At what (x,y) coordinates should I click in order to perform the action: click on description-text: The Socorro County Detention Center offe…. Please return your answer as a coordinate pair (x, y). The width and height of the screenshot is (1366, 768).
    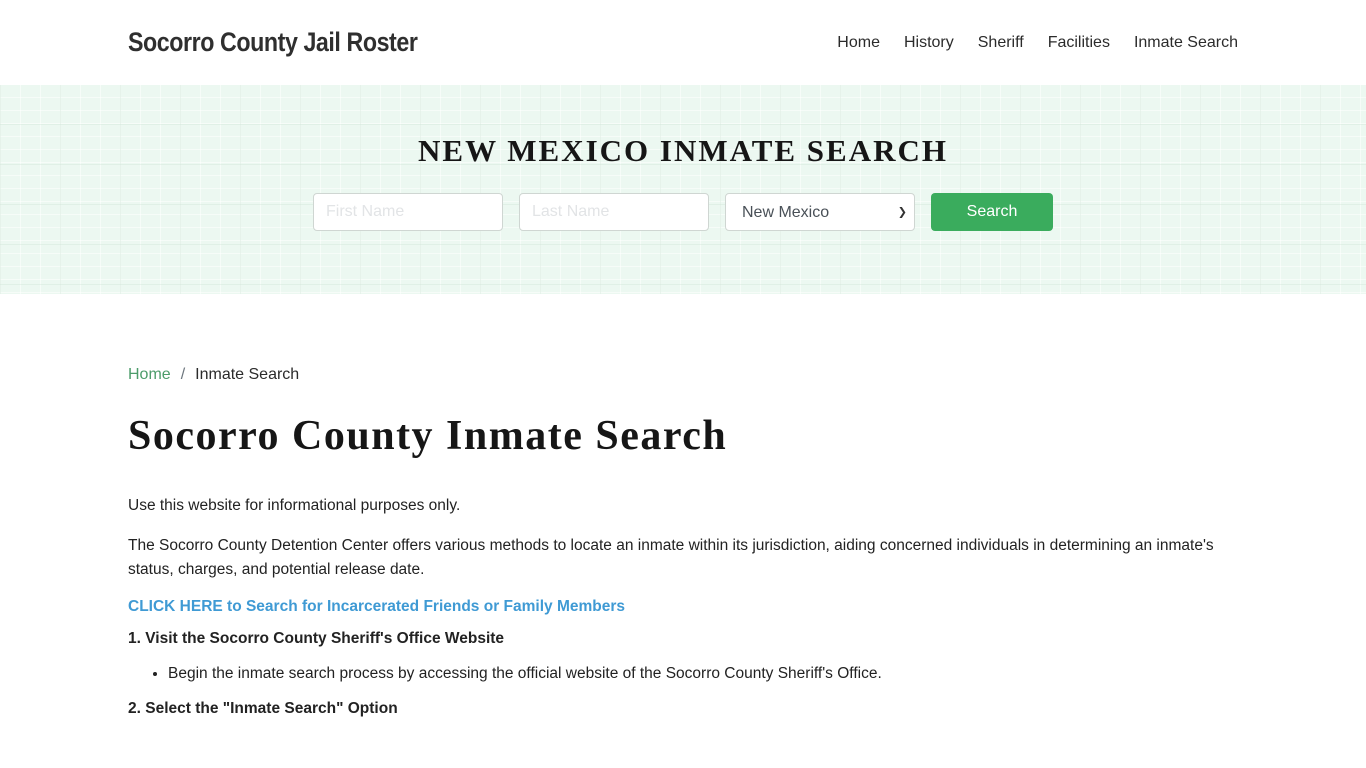
    Looking at the image, I should click on (671, 557).